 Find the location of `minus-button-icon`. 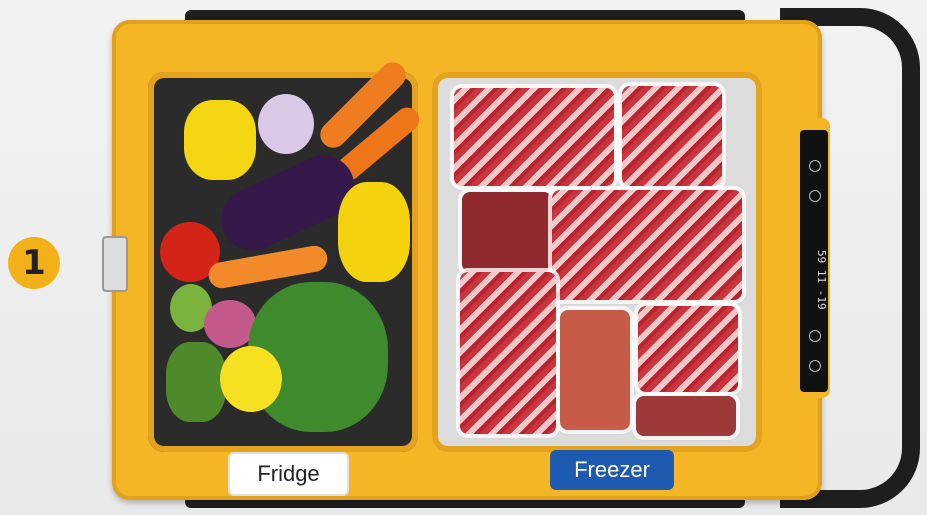

minus-button-icon is located at coordinates (815, 336).